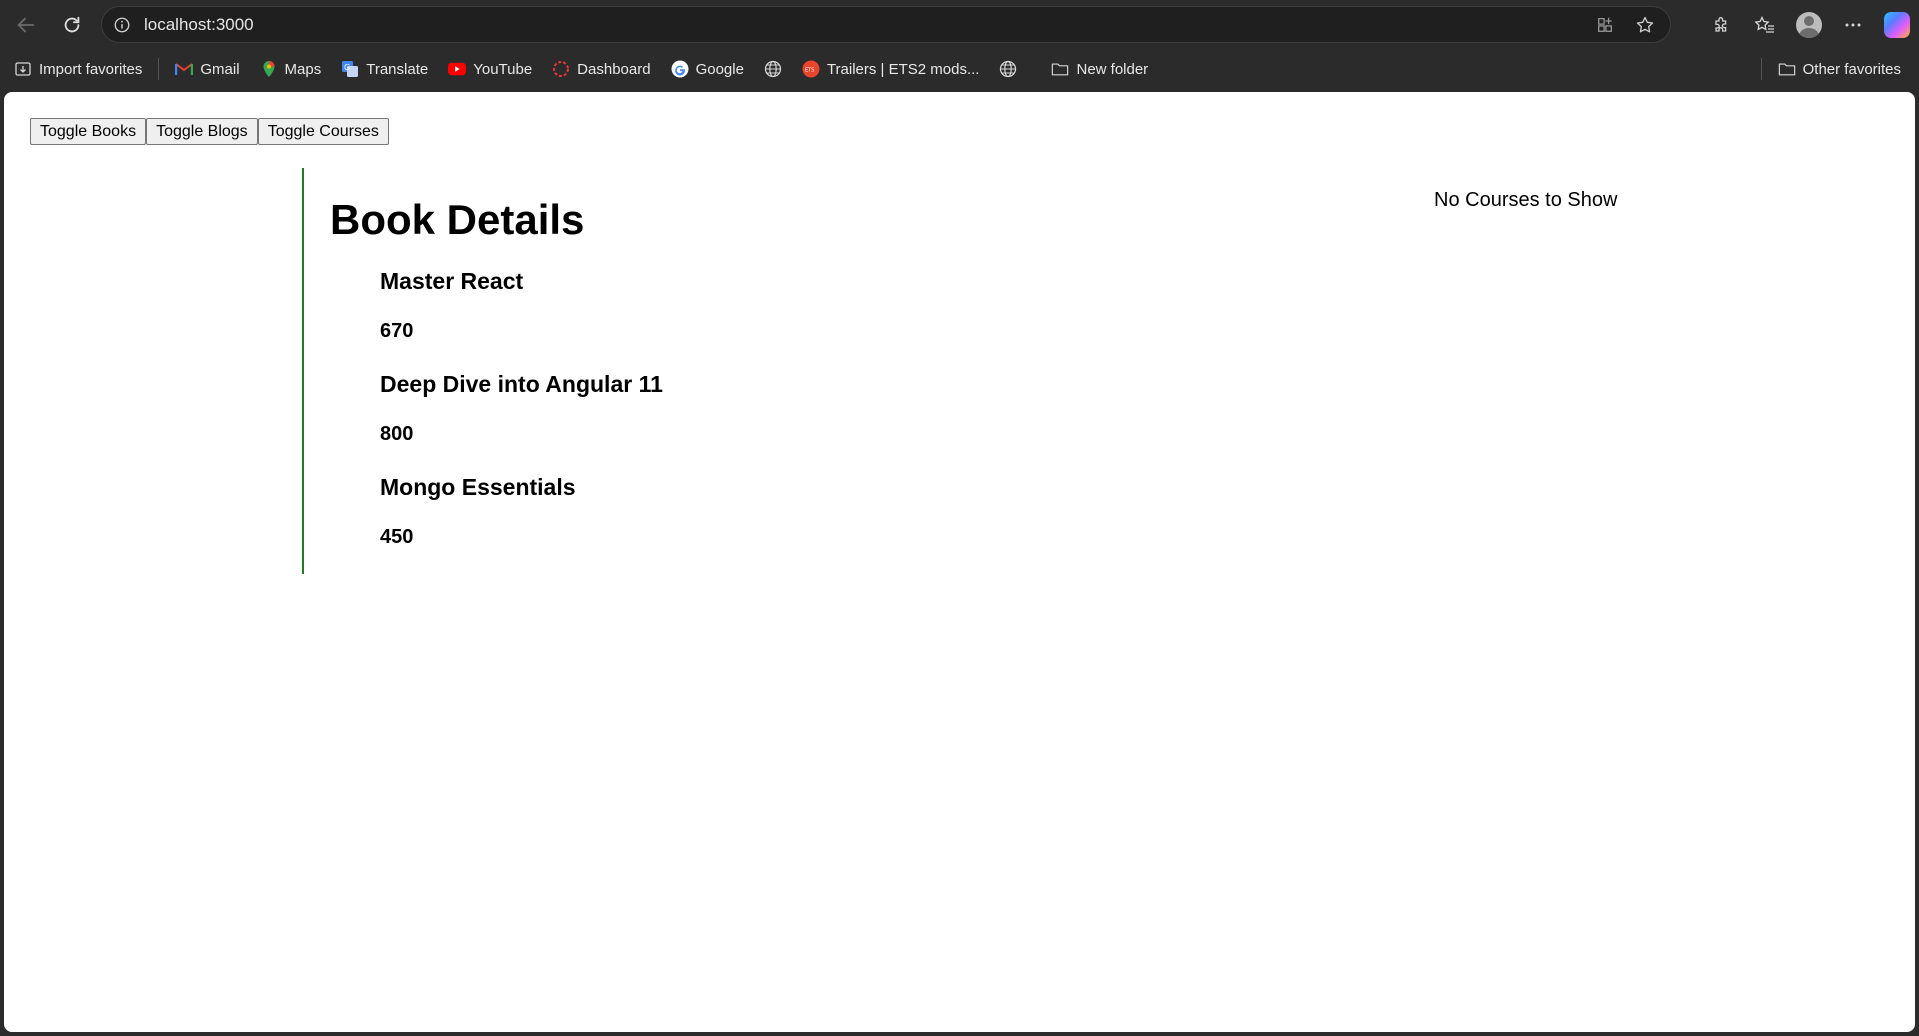 The width and height of the screenshot is (1919, 1036). What do you see at coordinates (680, 69) in the screenshot?
I see `google-icon` at bounding box center [680, 69].